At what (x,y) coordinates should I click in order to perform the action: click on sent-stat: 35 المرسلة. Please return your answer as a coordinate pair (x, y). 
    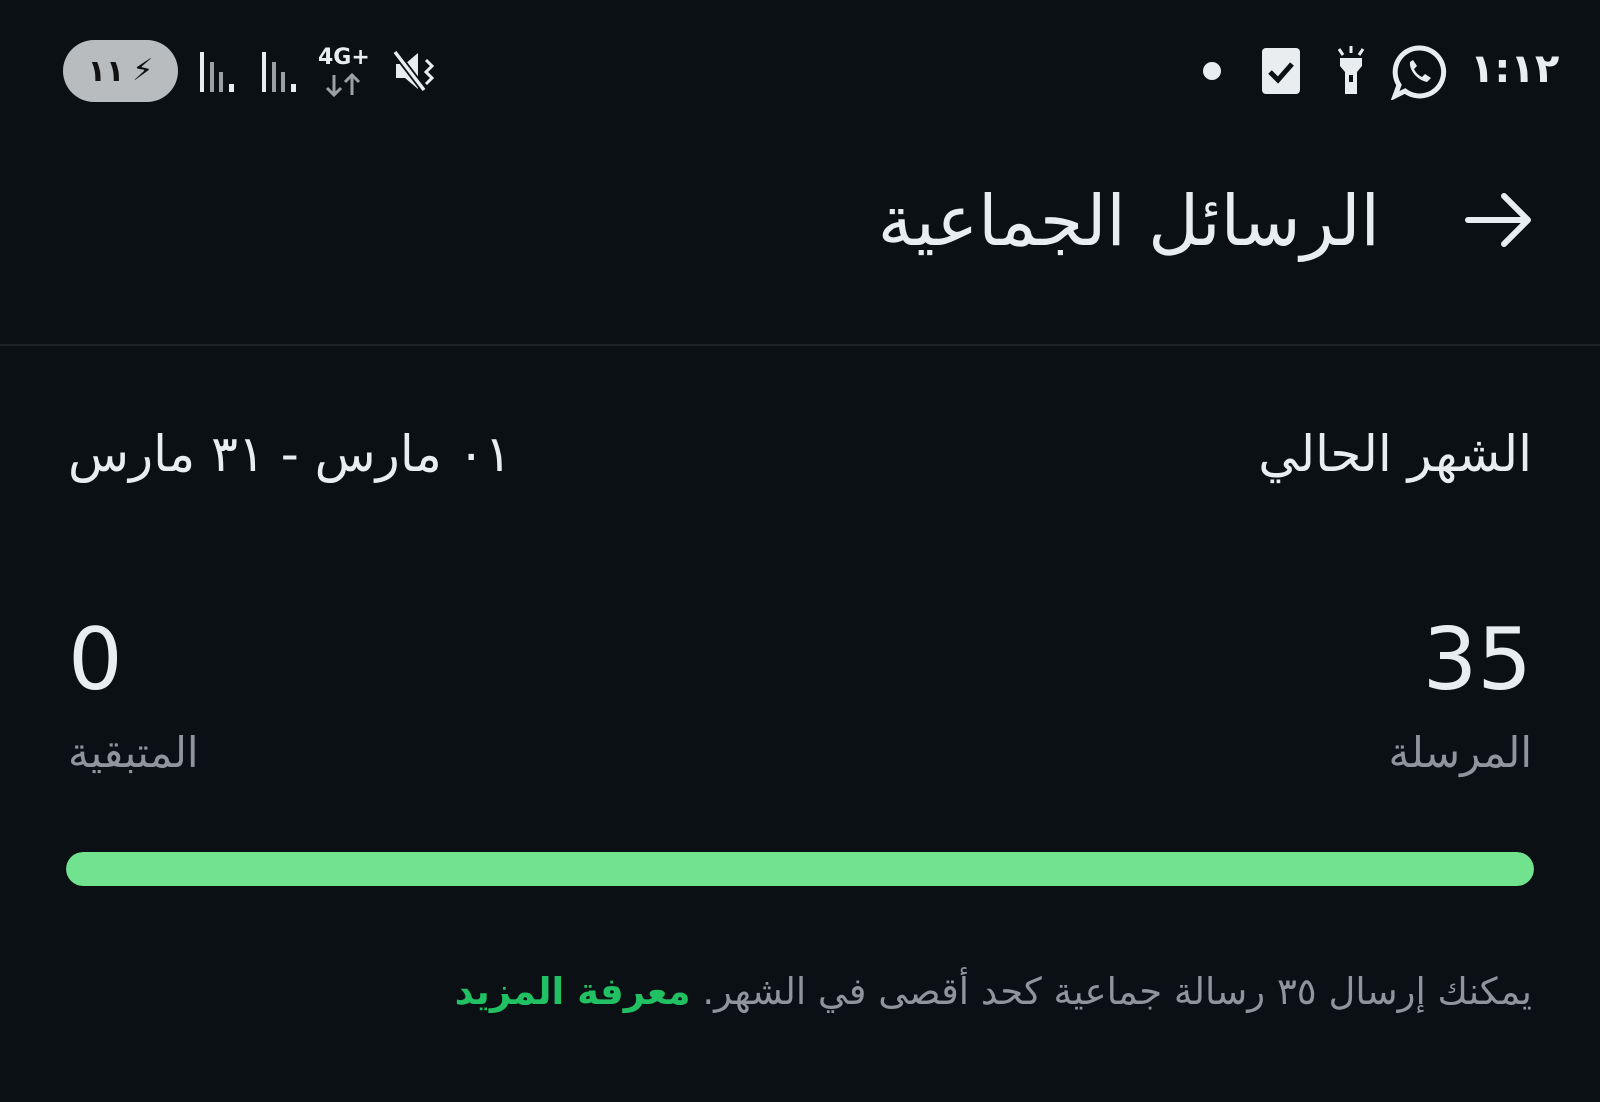
    Looking at the image, I should click on (1460, 693).